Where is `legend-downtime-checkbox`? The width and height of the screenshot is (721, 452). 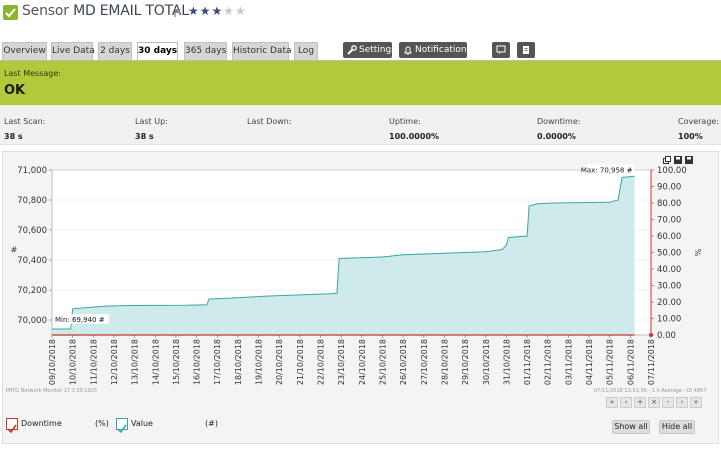 legend-downtime-checkbox is located at coordinates (12, 426).